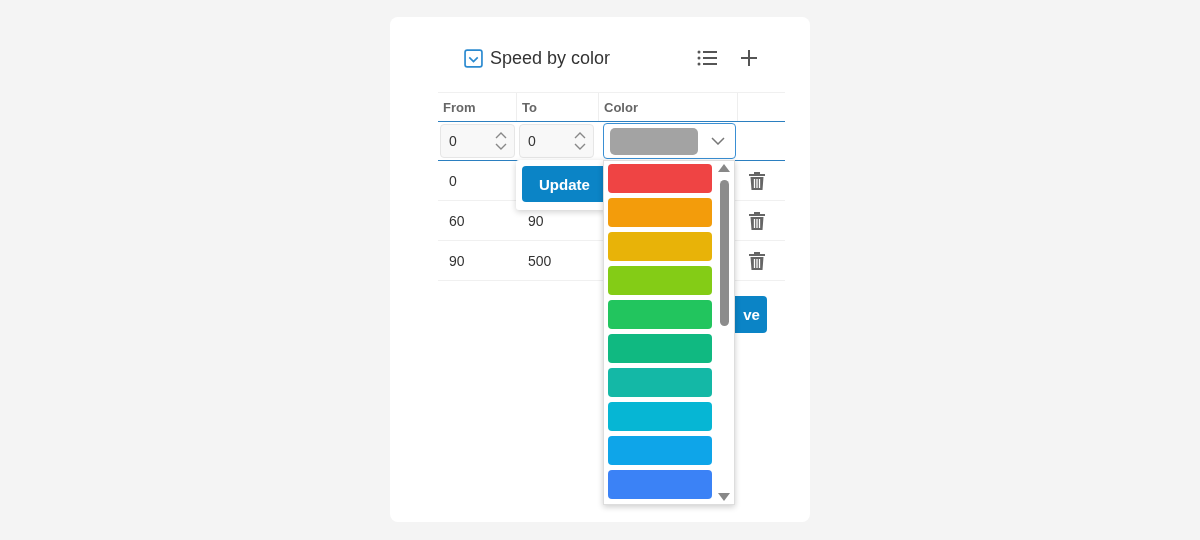 Image resolution: width=1200 pixels, height=540 pixels. What do you see at coordinates (459, 107) in the screenshot?
I see `column-header: From` at bounding box center [459, 107].